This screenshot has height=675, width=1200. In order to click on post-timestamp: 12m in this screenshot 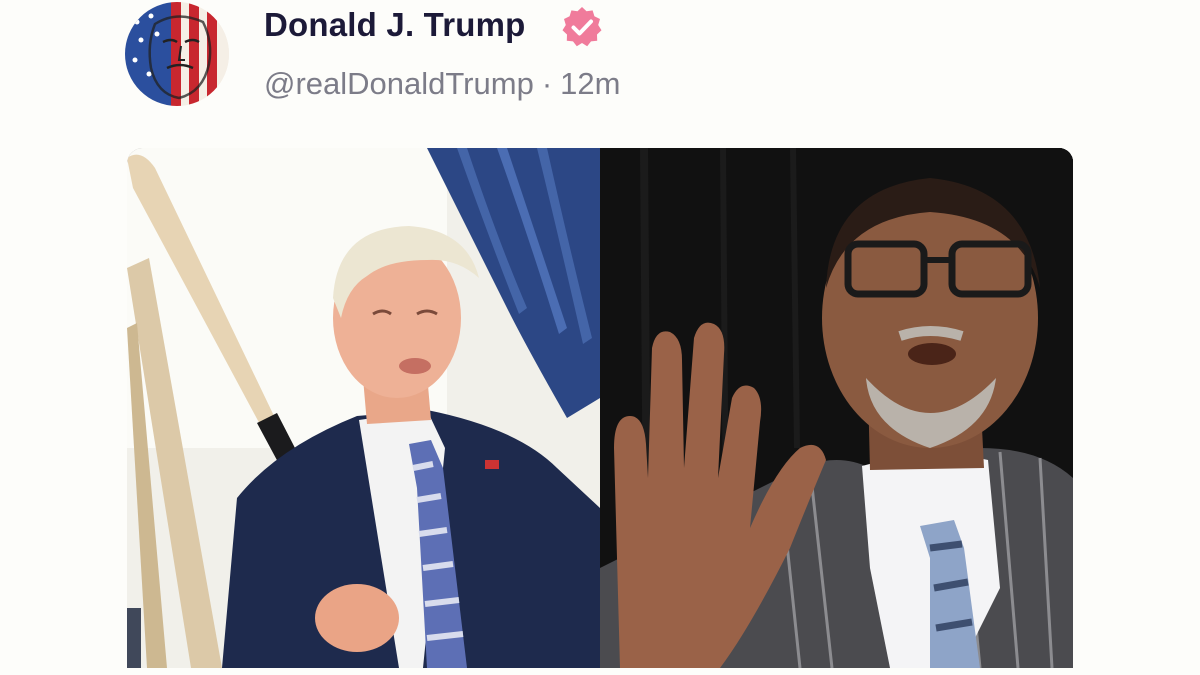, I will do `click(590, 83)`.